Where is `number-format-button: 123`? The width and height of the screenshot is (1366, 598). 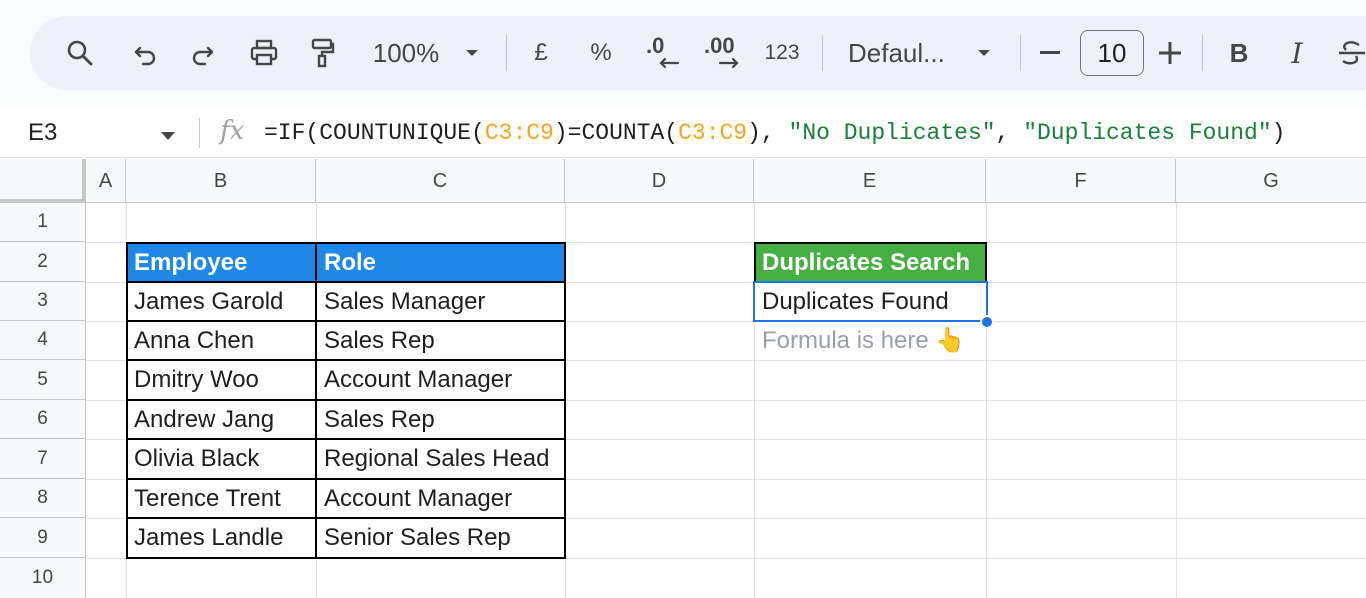
number-format-button: 123 is located at coordinates (782, 53).